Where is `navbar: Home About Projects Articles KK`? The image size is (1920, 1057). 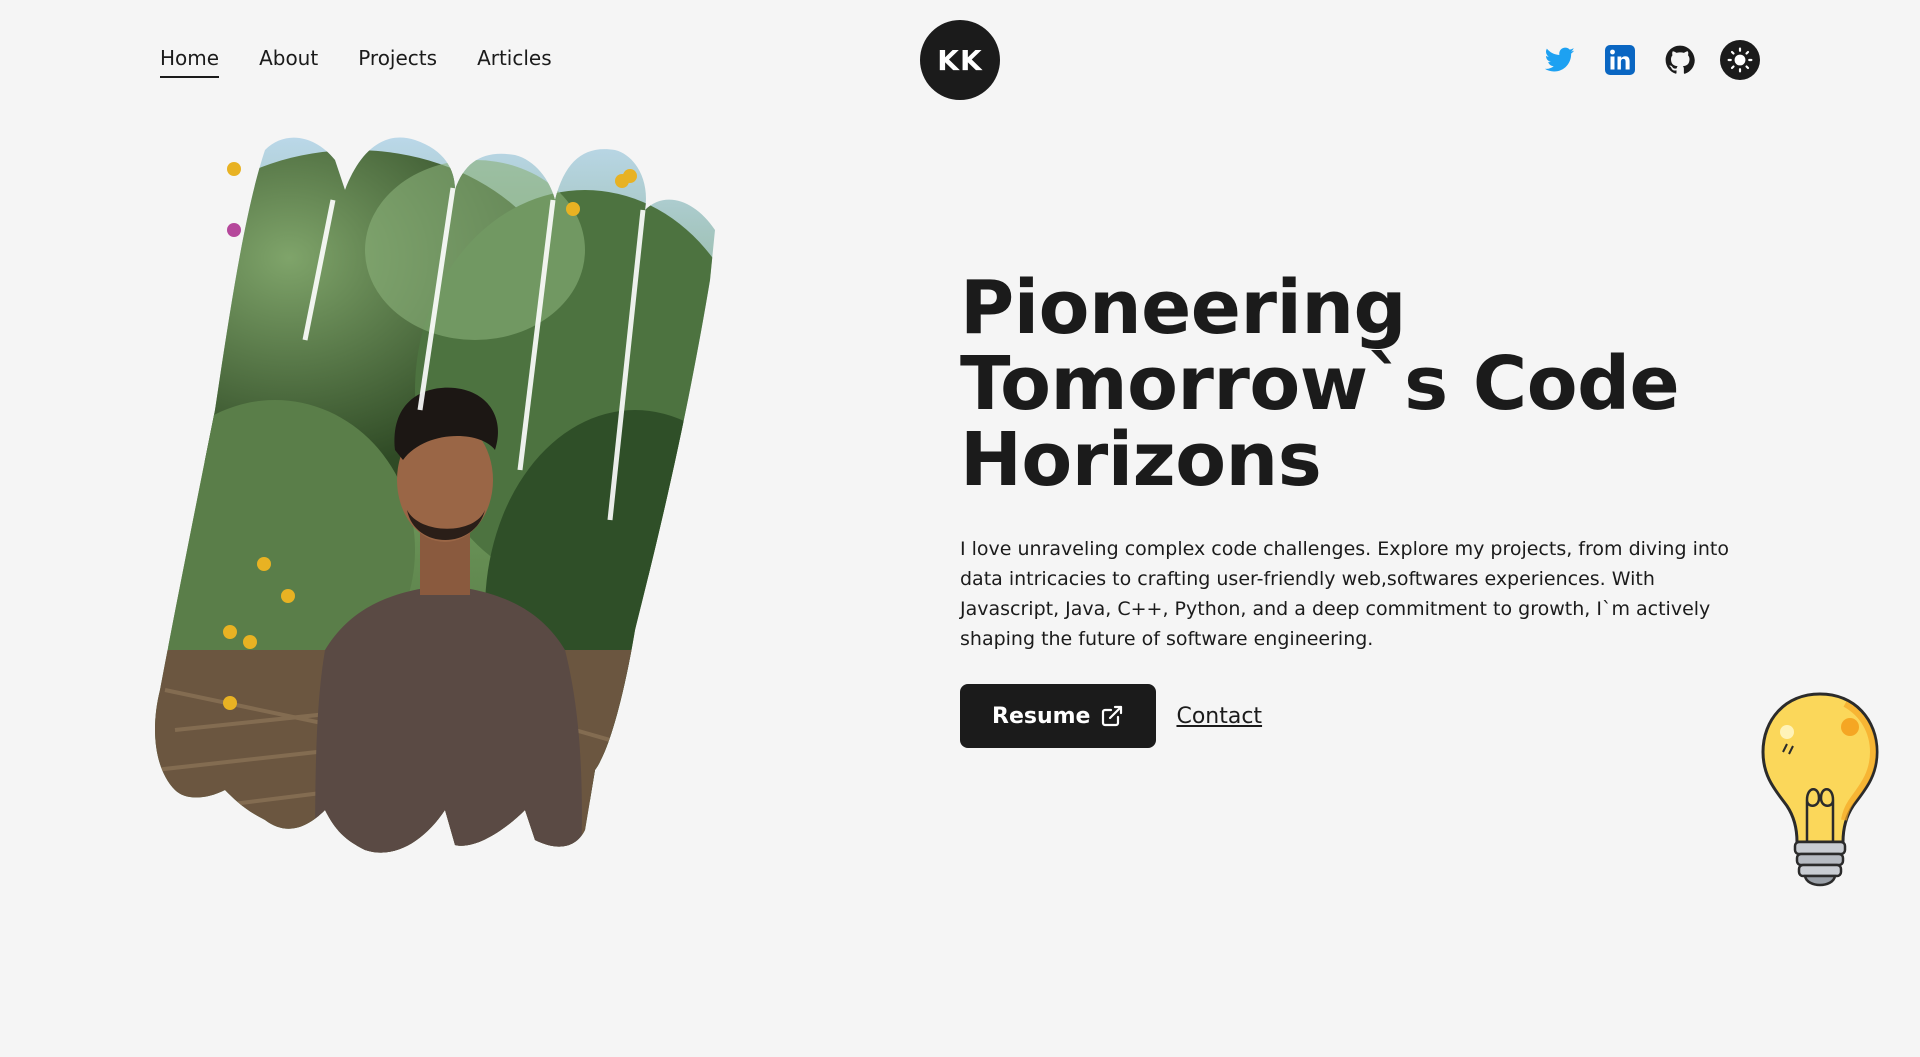
navbar: Home About Projects Articles KK is located at coordinates (960, 60).